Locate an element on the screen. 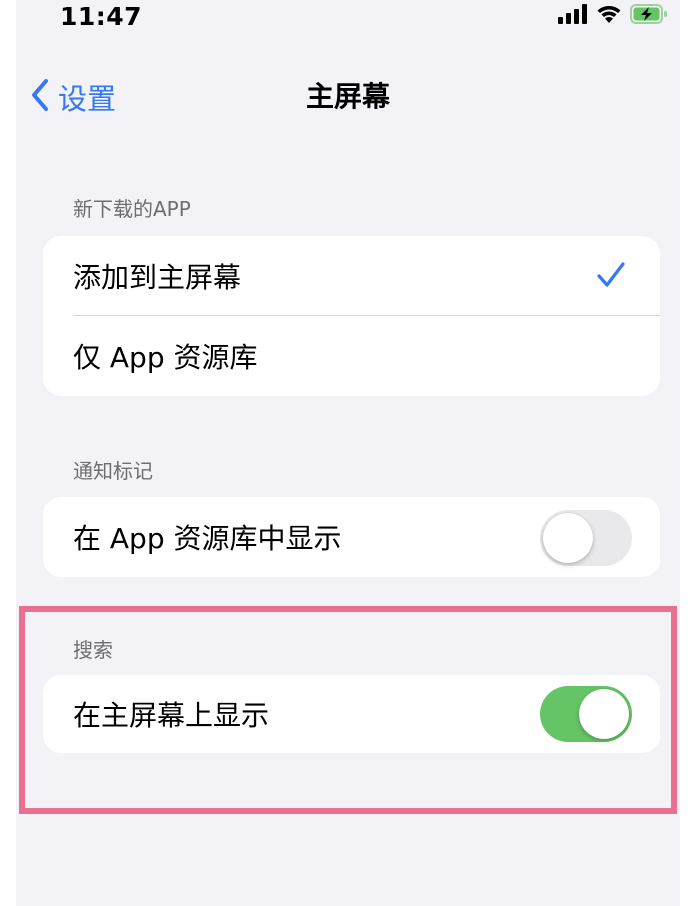 The width and height of the screenshot is (696, 906). battery-charging-icon is located at coordinates (649, 16).